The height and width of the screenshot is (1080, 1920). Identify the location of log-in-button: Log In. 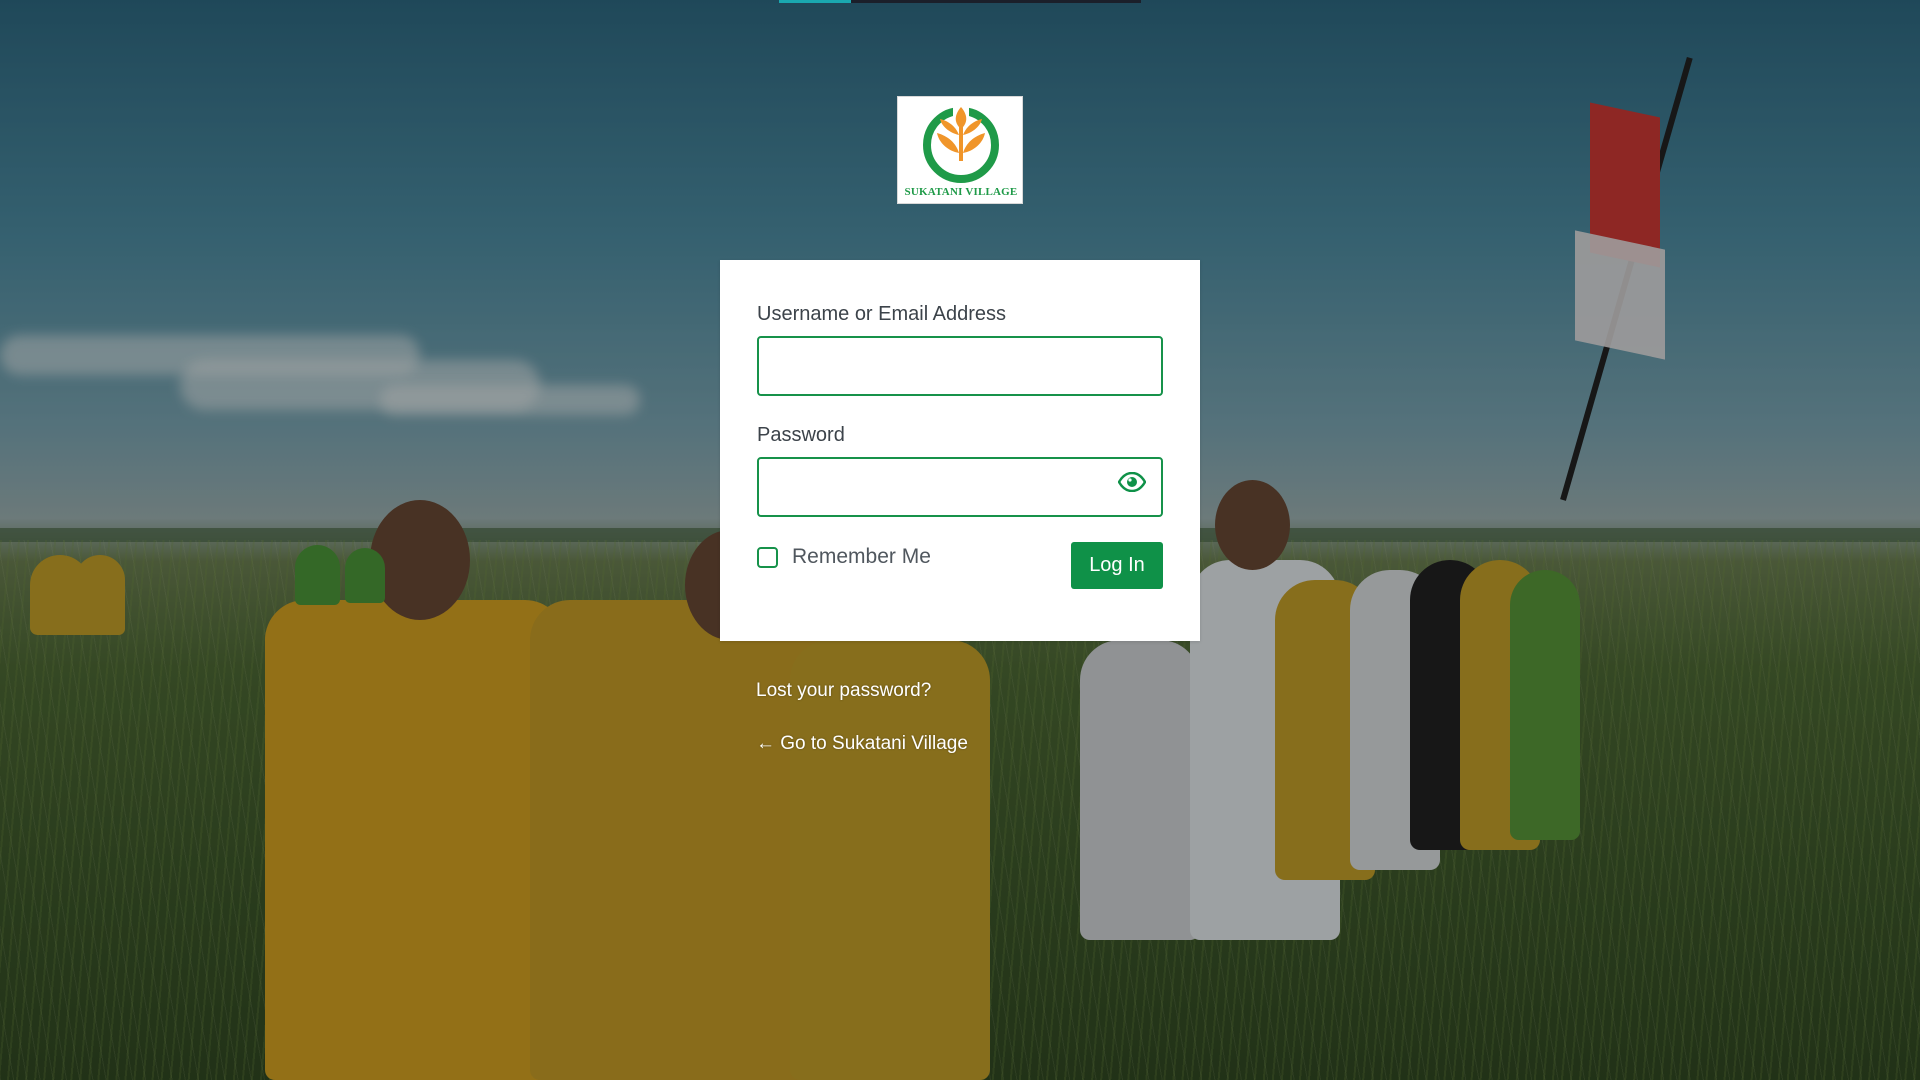
(1117, 565).